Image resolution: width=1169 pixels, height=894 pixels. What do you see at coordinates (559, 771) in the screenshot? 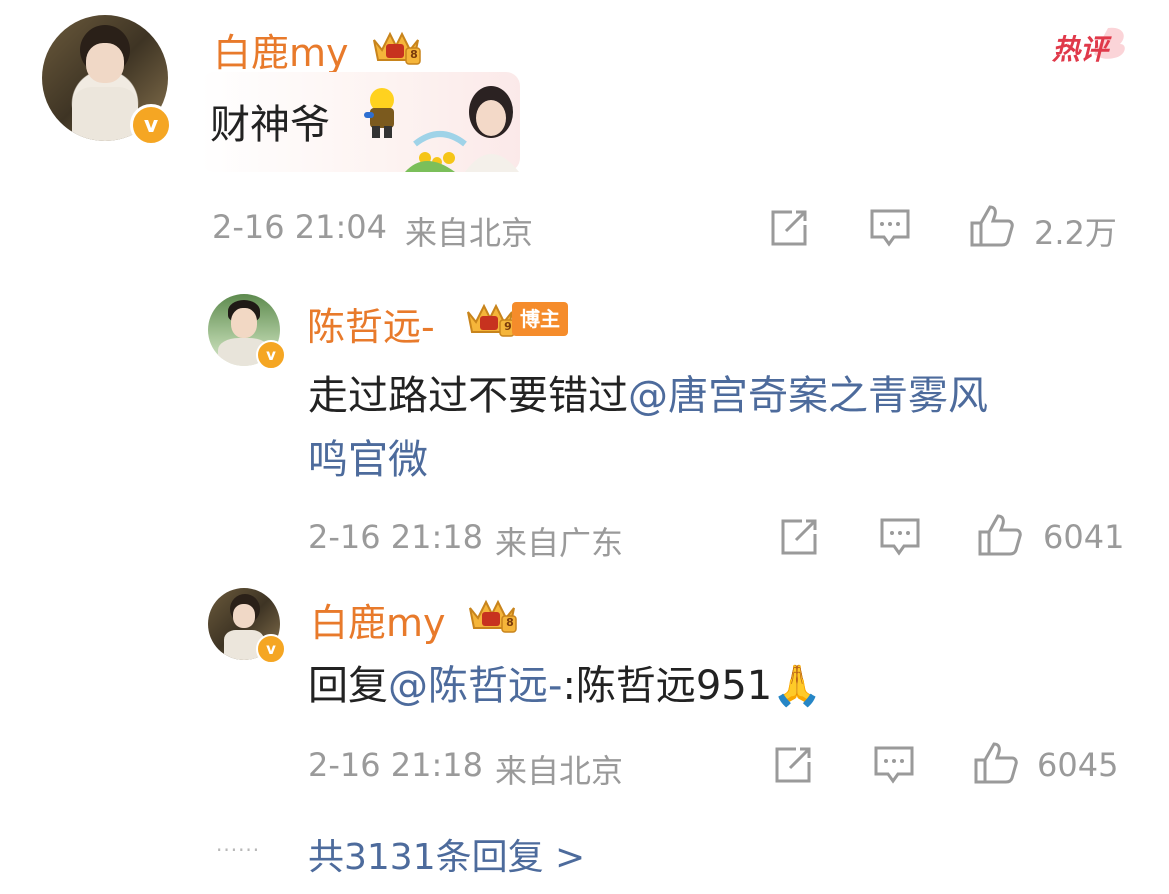
I see `reply-location: 来自北京` at bounding box center [559, 771].